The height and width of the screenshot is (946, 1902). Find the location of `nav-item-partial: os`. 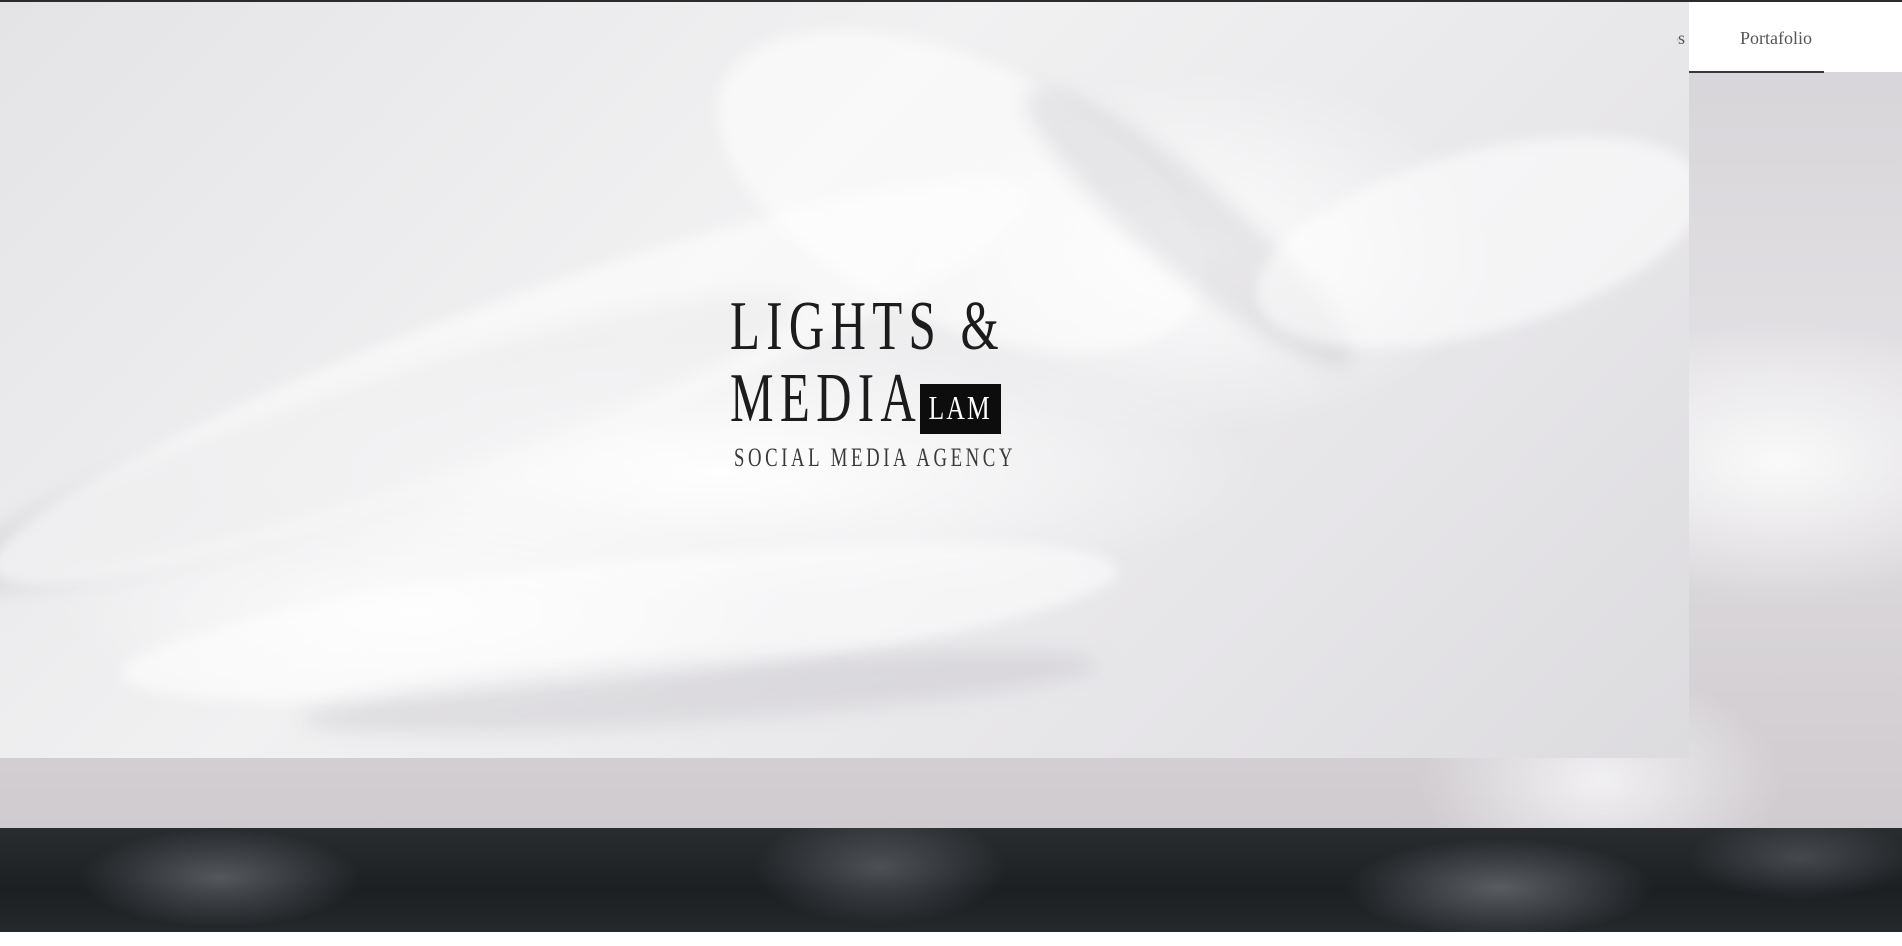

nav-item-partial: os is located at coordinates (1689, 38).